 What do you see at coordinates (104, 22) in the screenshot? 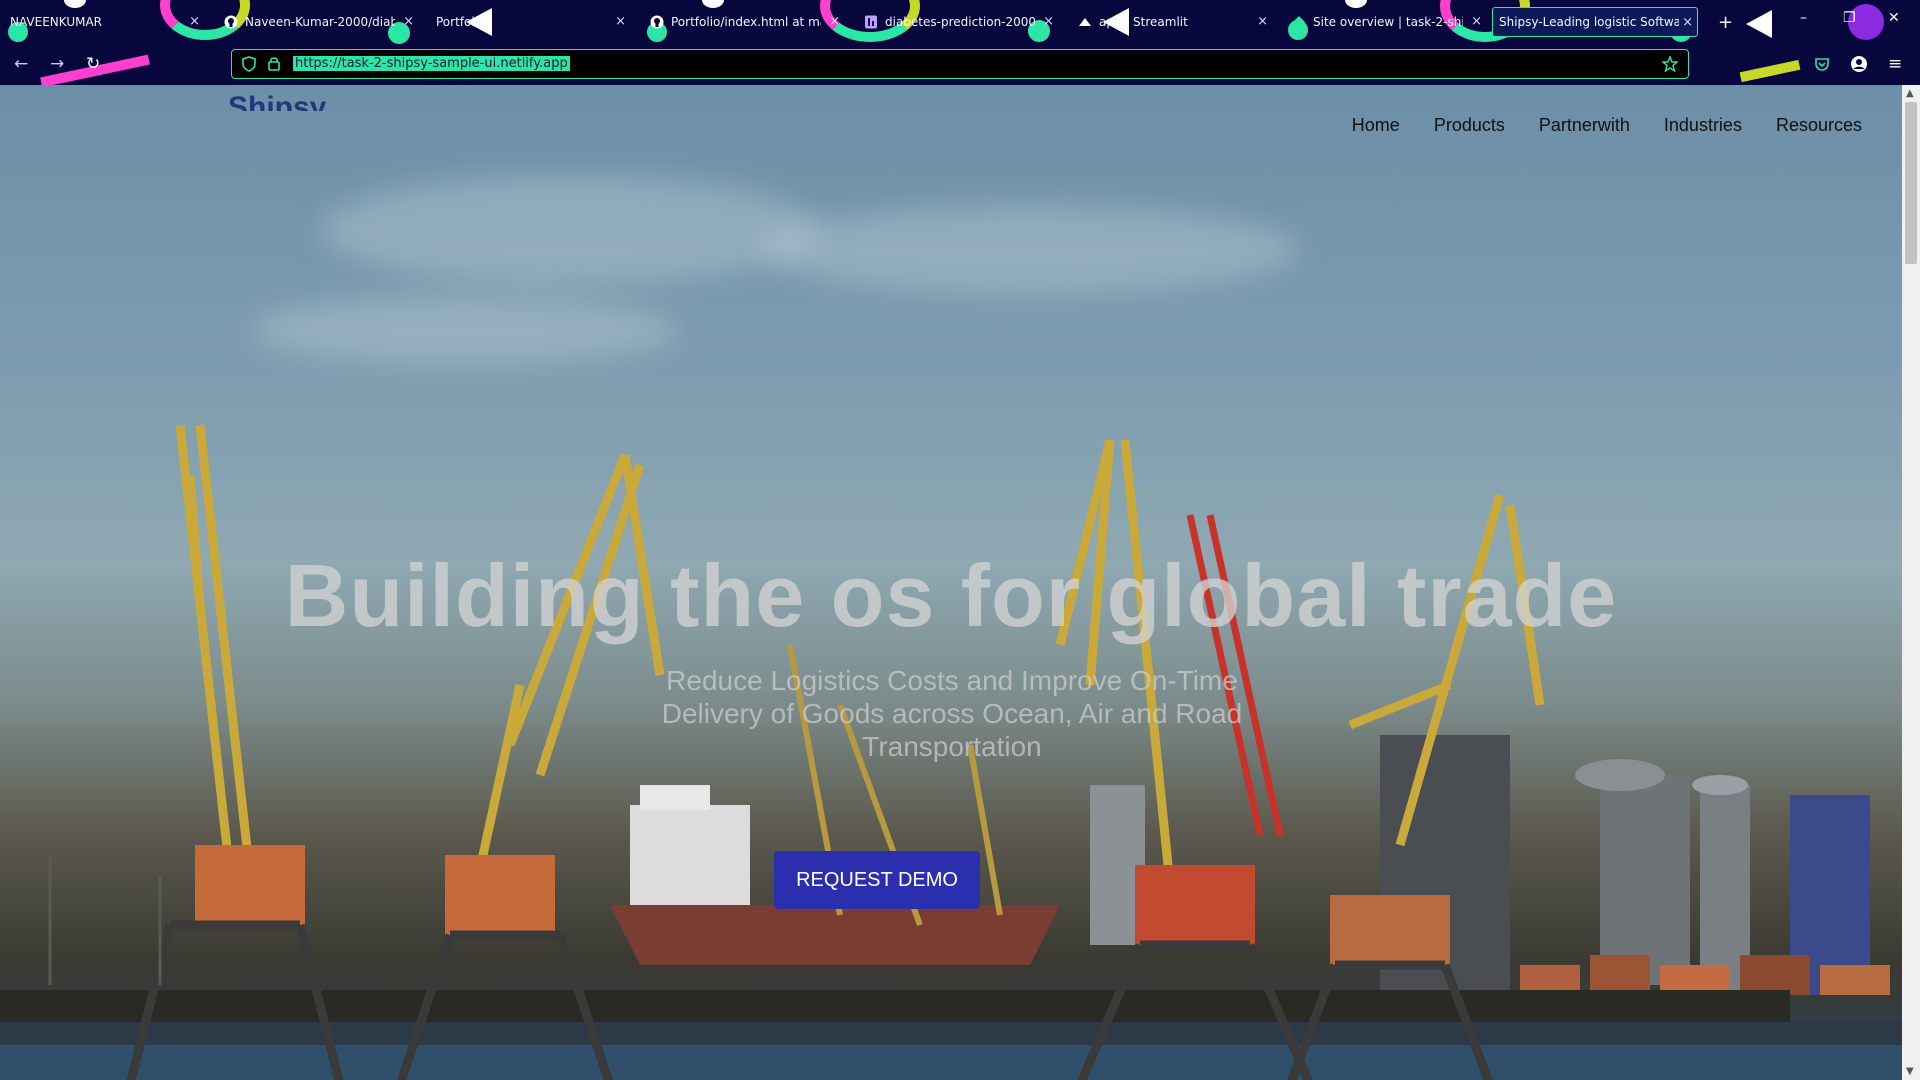
I see `tab: NAVEENKUMAR ×` at bounding box center [104, 22].